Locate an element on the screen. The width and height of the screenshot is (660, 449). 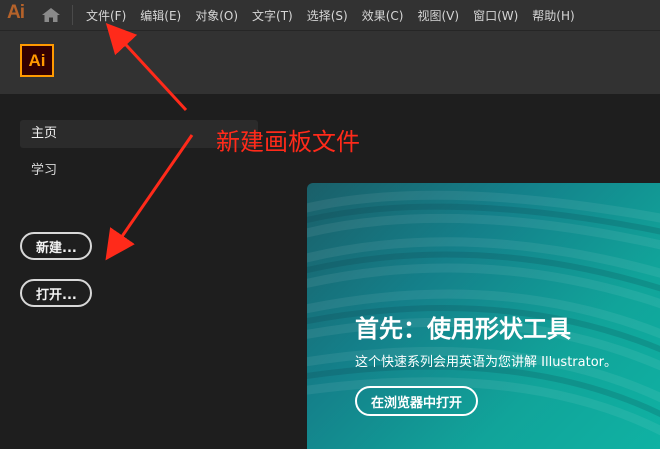
app-badge: Ai is located at coordinates (37, 60).